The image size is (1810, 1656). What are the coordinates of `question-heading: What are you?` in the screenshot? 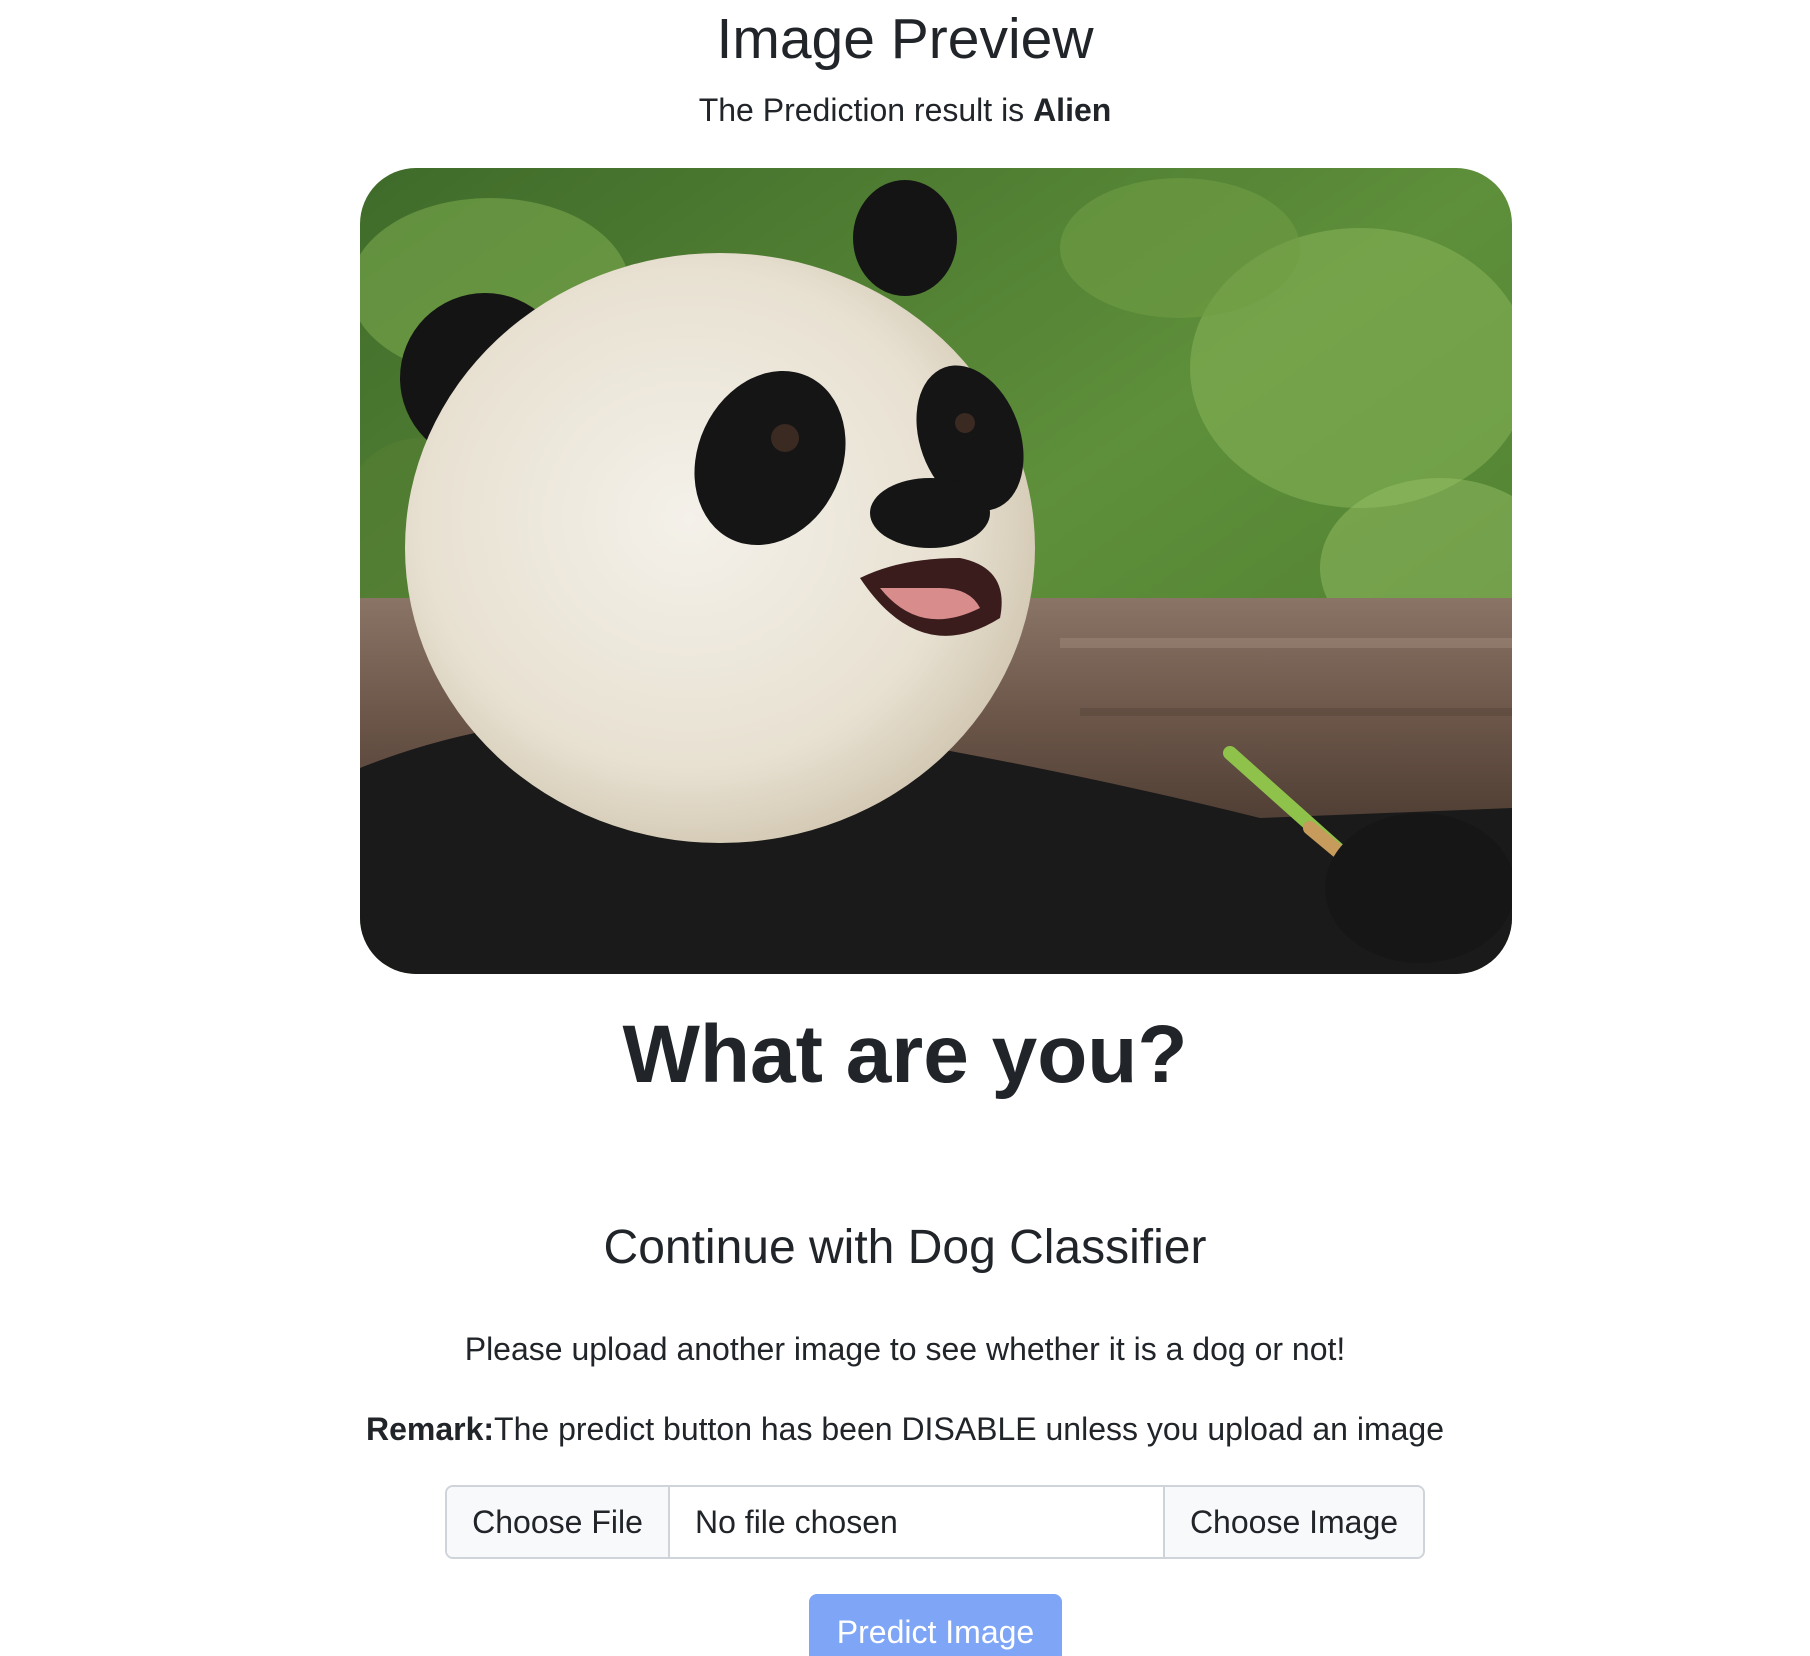 It's located at (905, 1054).